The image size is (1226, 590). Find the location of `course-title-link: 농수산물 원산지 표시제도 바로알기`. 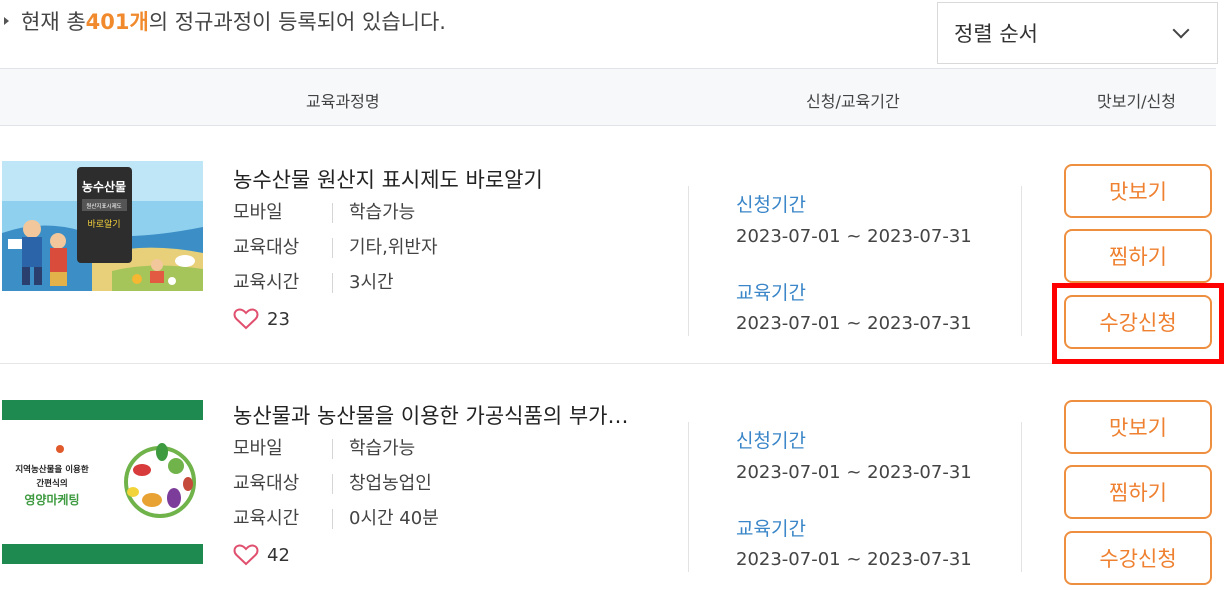

course-title-link: 농수산물 원산지 표시제도 바로알기 is located at coordinates (448, 179).